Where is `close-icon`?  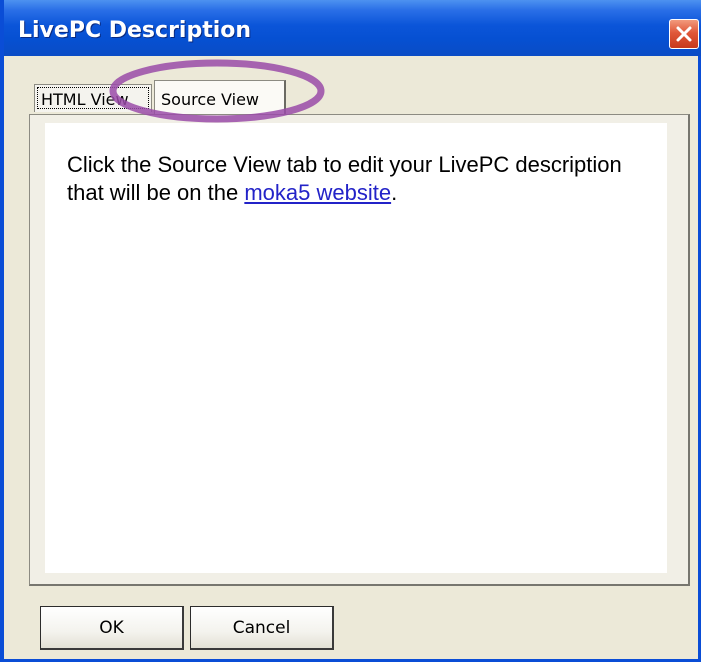
close-icon is located at coordinates (684, 34).